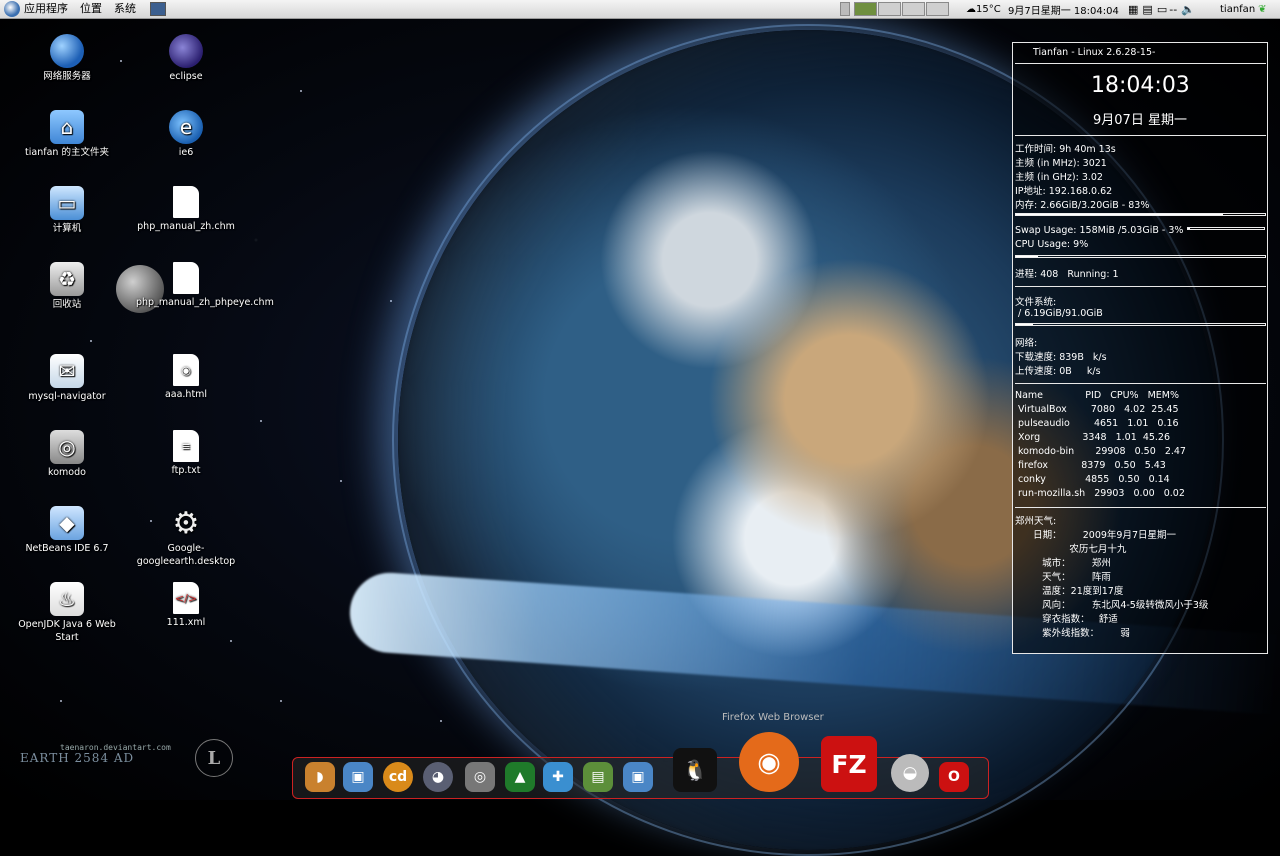 This screenshot has width=1280, height=856. Describe the element at coordinates (1090, 465) in the screenshot. I see `process-row: firefox 8379 0.50 5.43` at that location.